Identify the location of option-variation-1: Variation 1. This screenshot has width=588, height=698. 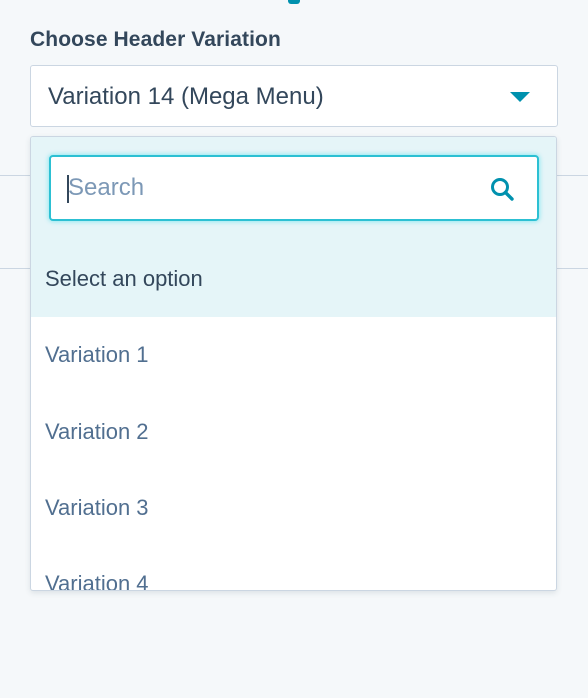
(293, 355).